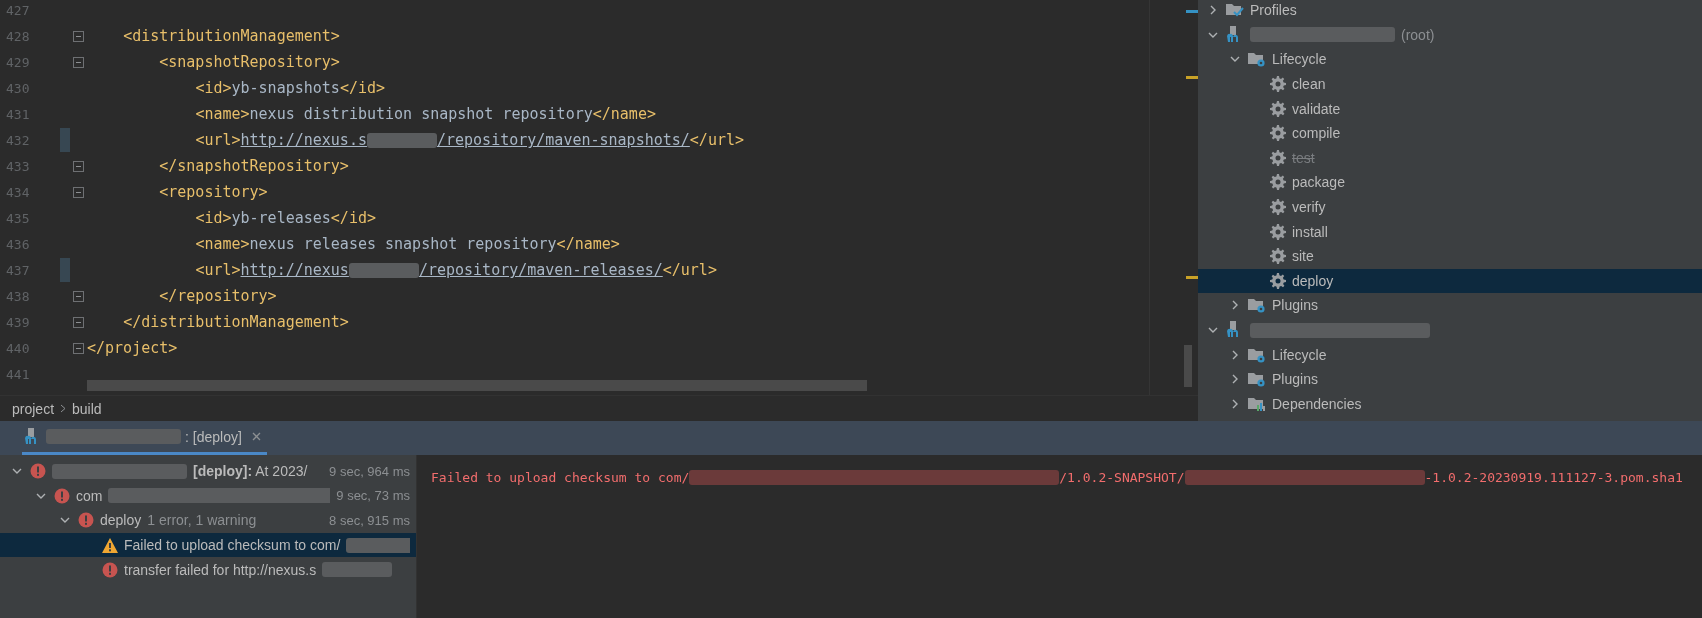  I want to click on tree-row: validate, so click(1450, 108).